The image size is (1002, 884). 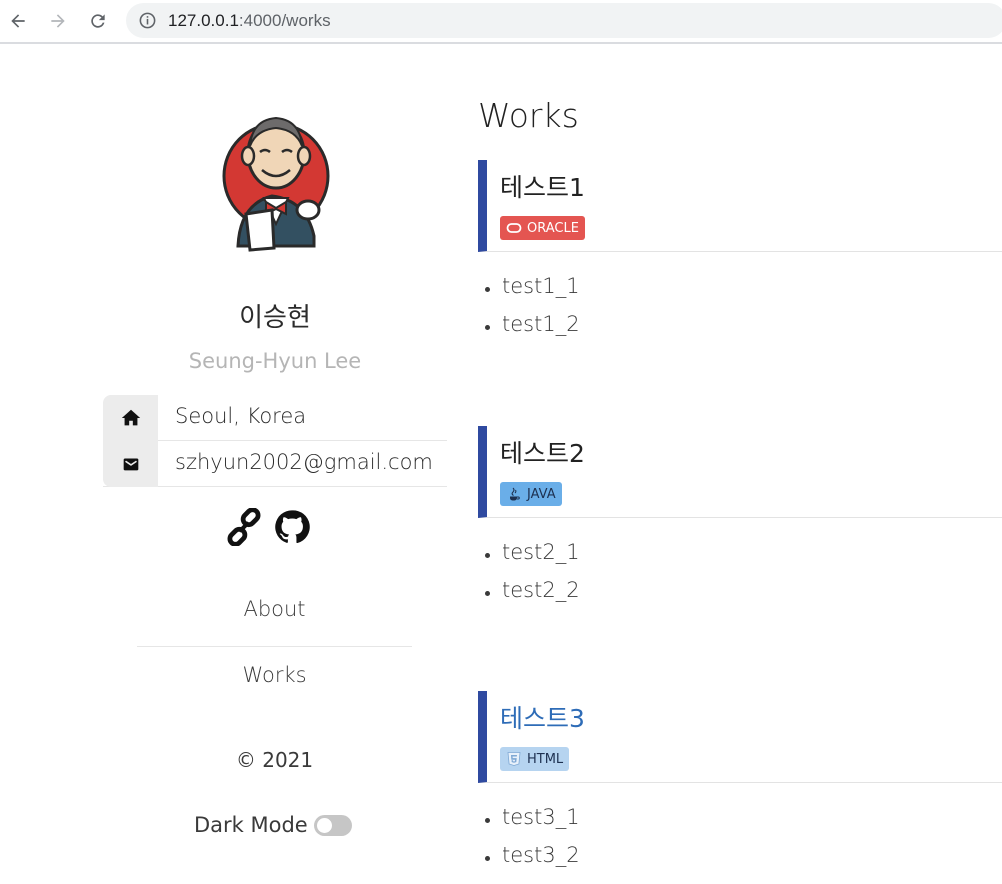 I want to click on work-header: 테스트1 ORACLE, so click(x=740, y=206).